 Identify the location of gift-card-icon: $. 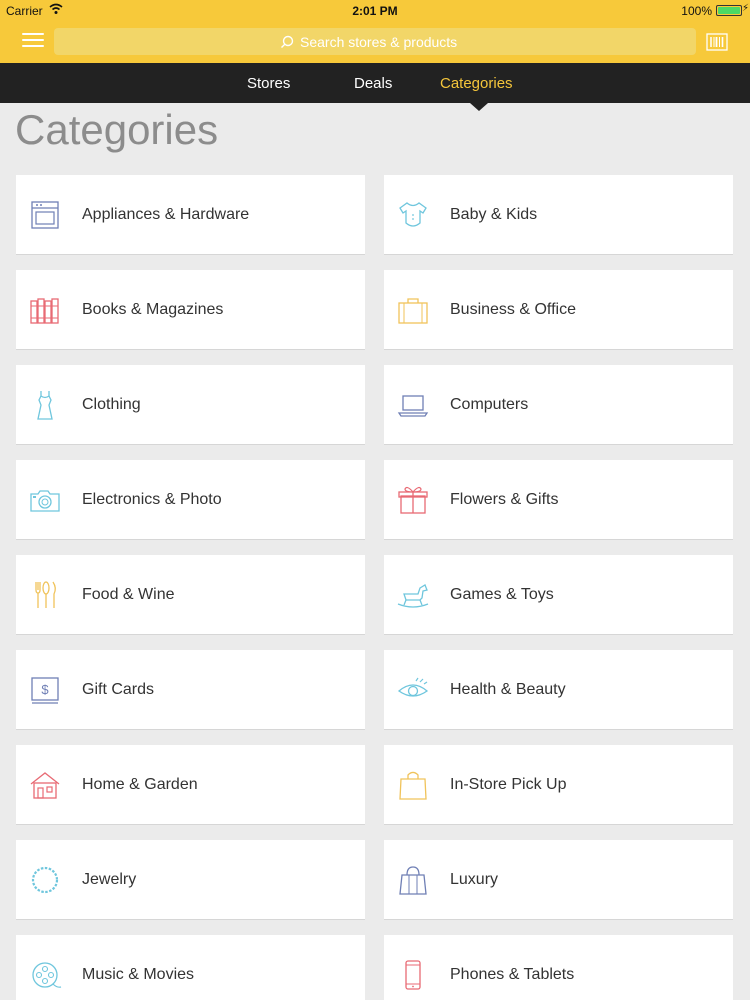
(45, 690).